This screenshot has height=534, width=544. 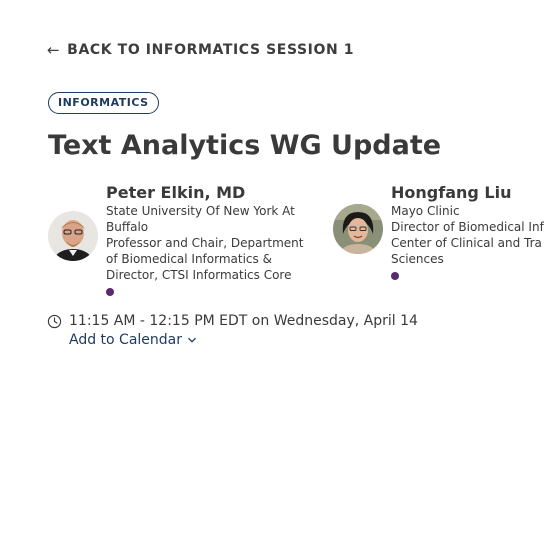 What do you see at coordinates (126, 340) in the screenshot?
I see `add-to-calendar-label: Add to Calendar` at bounding box center [126, 340].